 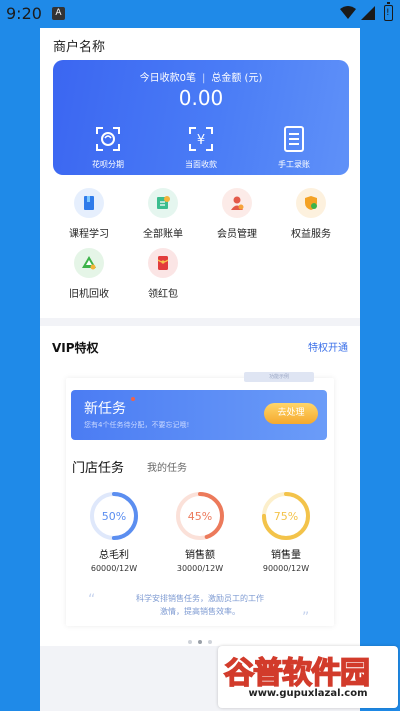 I want to click on huabei-installment-button: 花呗分期, so click(x=108, y=148).